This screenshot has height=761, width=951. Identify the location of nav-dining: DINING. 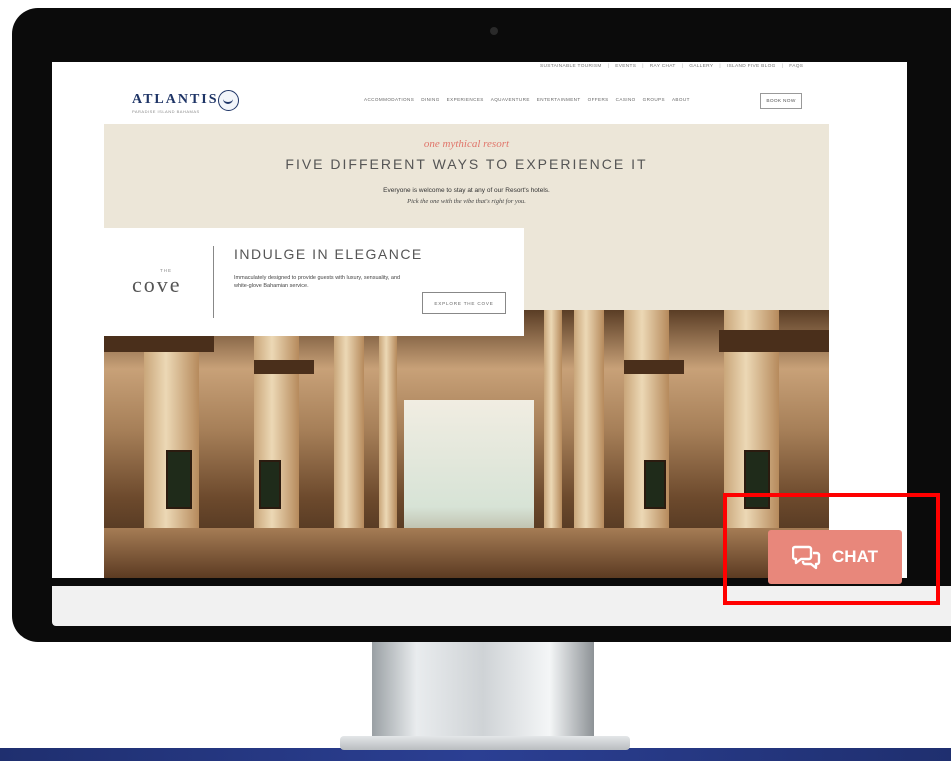
(430, 99).